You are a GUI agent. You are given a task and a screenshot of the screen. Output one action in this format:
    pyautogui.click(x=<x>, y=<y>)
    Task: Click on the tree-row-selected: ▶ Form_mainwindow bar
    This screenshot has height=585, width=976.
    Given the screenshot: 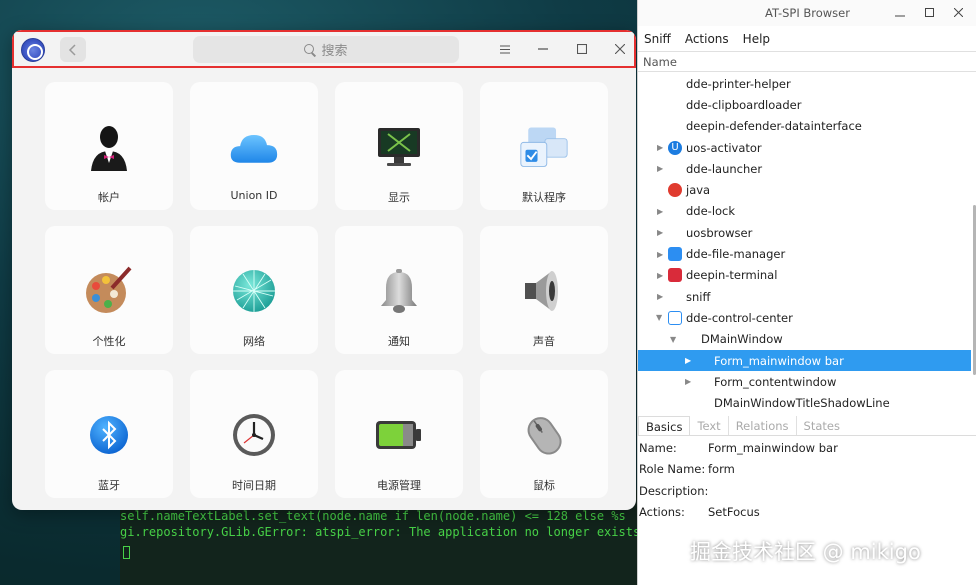 What is the action you would take?
    pyautogui.click(x=804, y=360)
    